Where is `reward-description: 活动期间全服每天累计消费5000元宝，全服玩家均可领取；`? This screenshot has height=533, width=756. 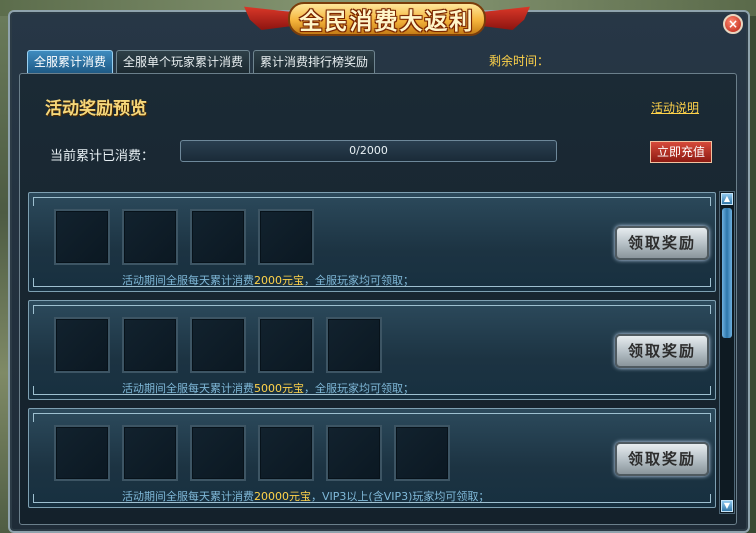 reward-description: 活动期间全服每天累计消费5000元宝，全服玩家均可领取； is located at coordinates (268, 388).